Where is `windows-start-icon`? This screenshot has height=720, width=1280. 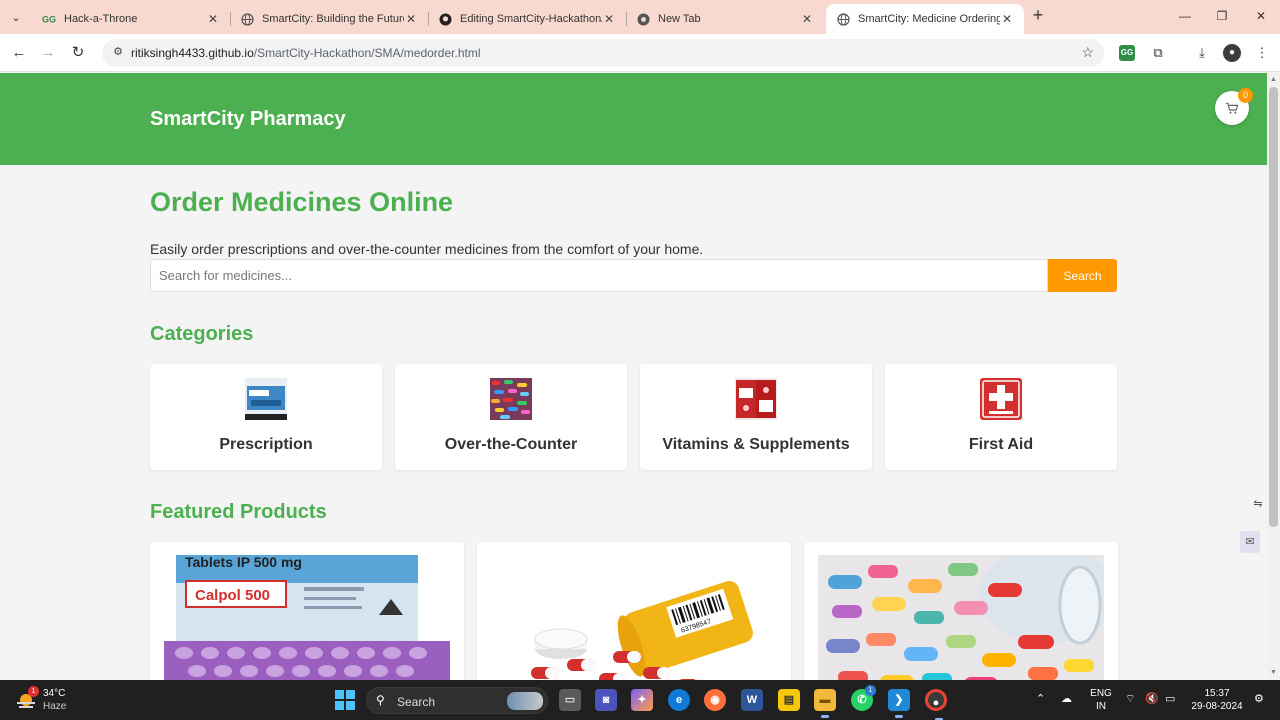 windows-start-icon is located at coordinates (345, 700).